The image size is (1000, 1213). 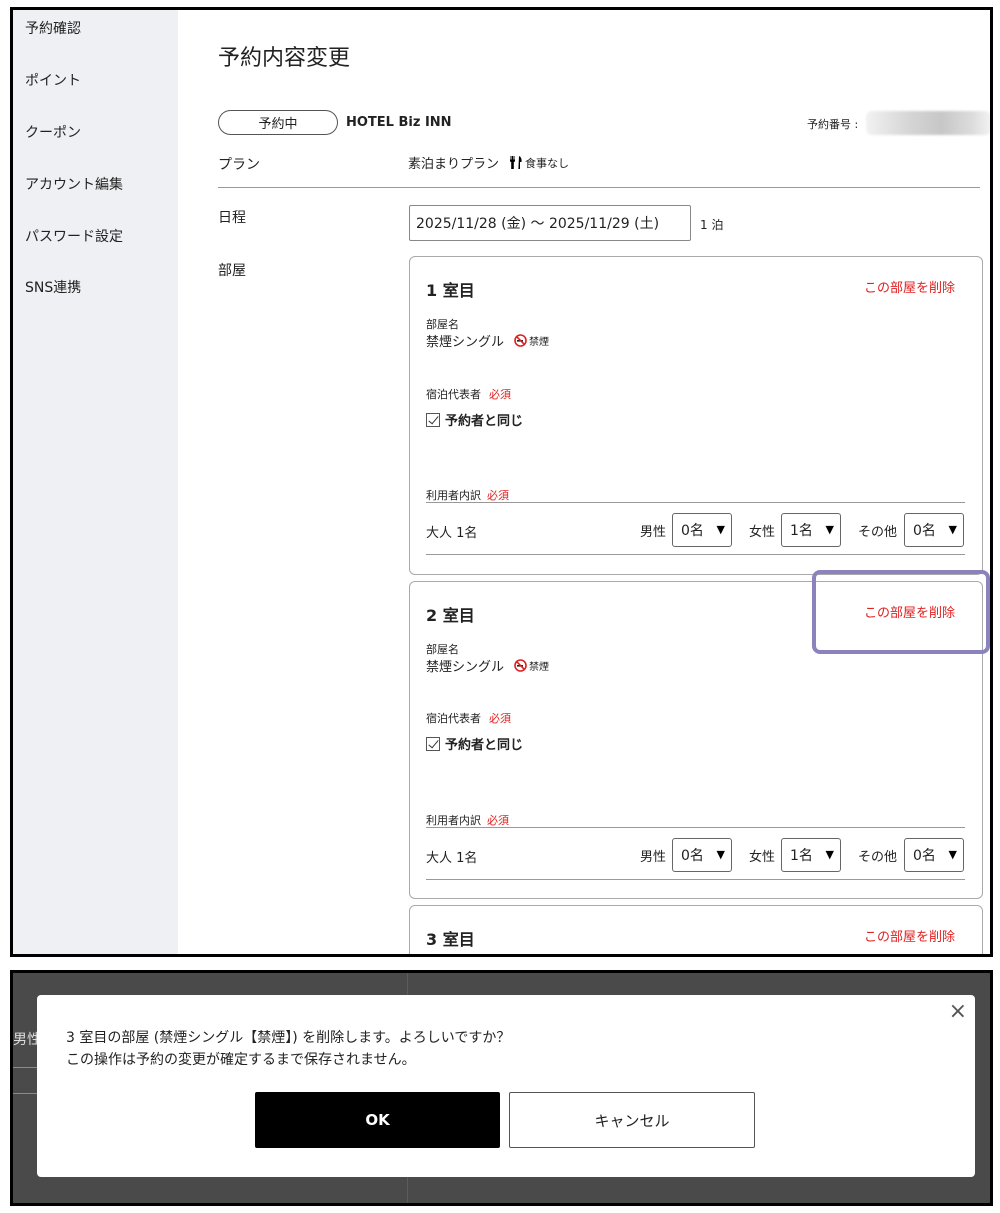 I want to click on meal-text: 食事なし, so click(x=547, y=163).